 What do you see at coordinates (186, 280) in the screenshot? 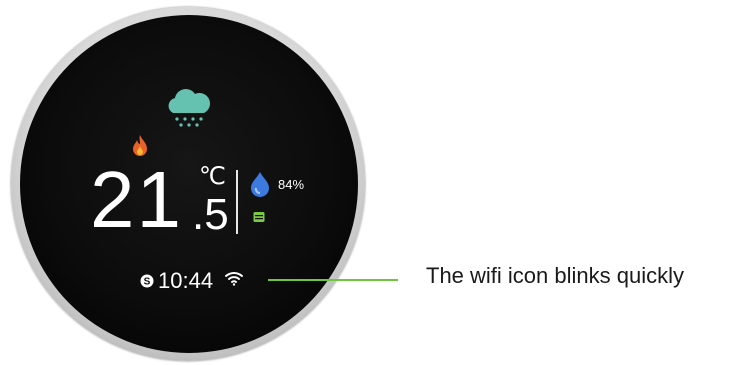
I see `clock-time: 10:44` at bounding box center [186, 280].